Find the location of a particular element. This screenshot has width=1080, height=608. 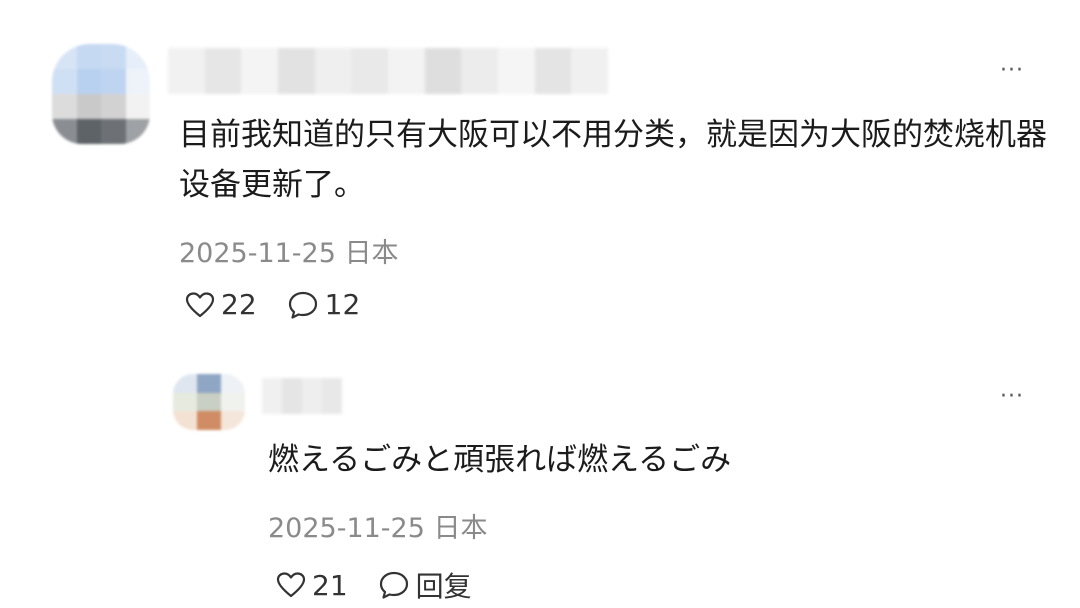

comment-actions: 22 12 is located at coordinates (287, 304).